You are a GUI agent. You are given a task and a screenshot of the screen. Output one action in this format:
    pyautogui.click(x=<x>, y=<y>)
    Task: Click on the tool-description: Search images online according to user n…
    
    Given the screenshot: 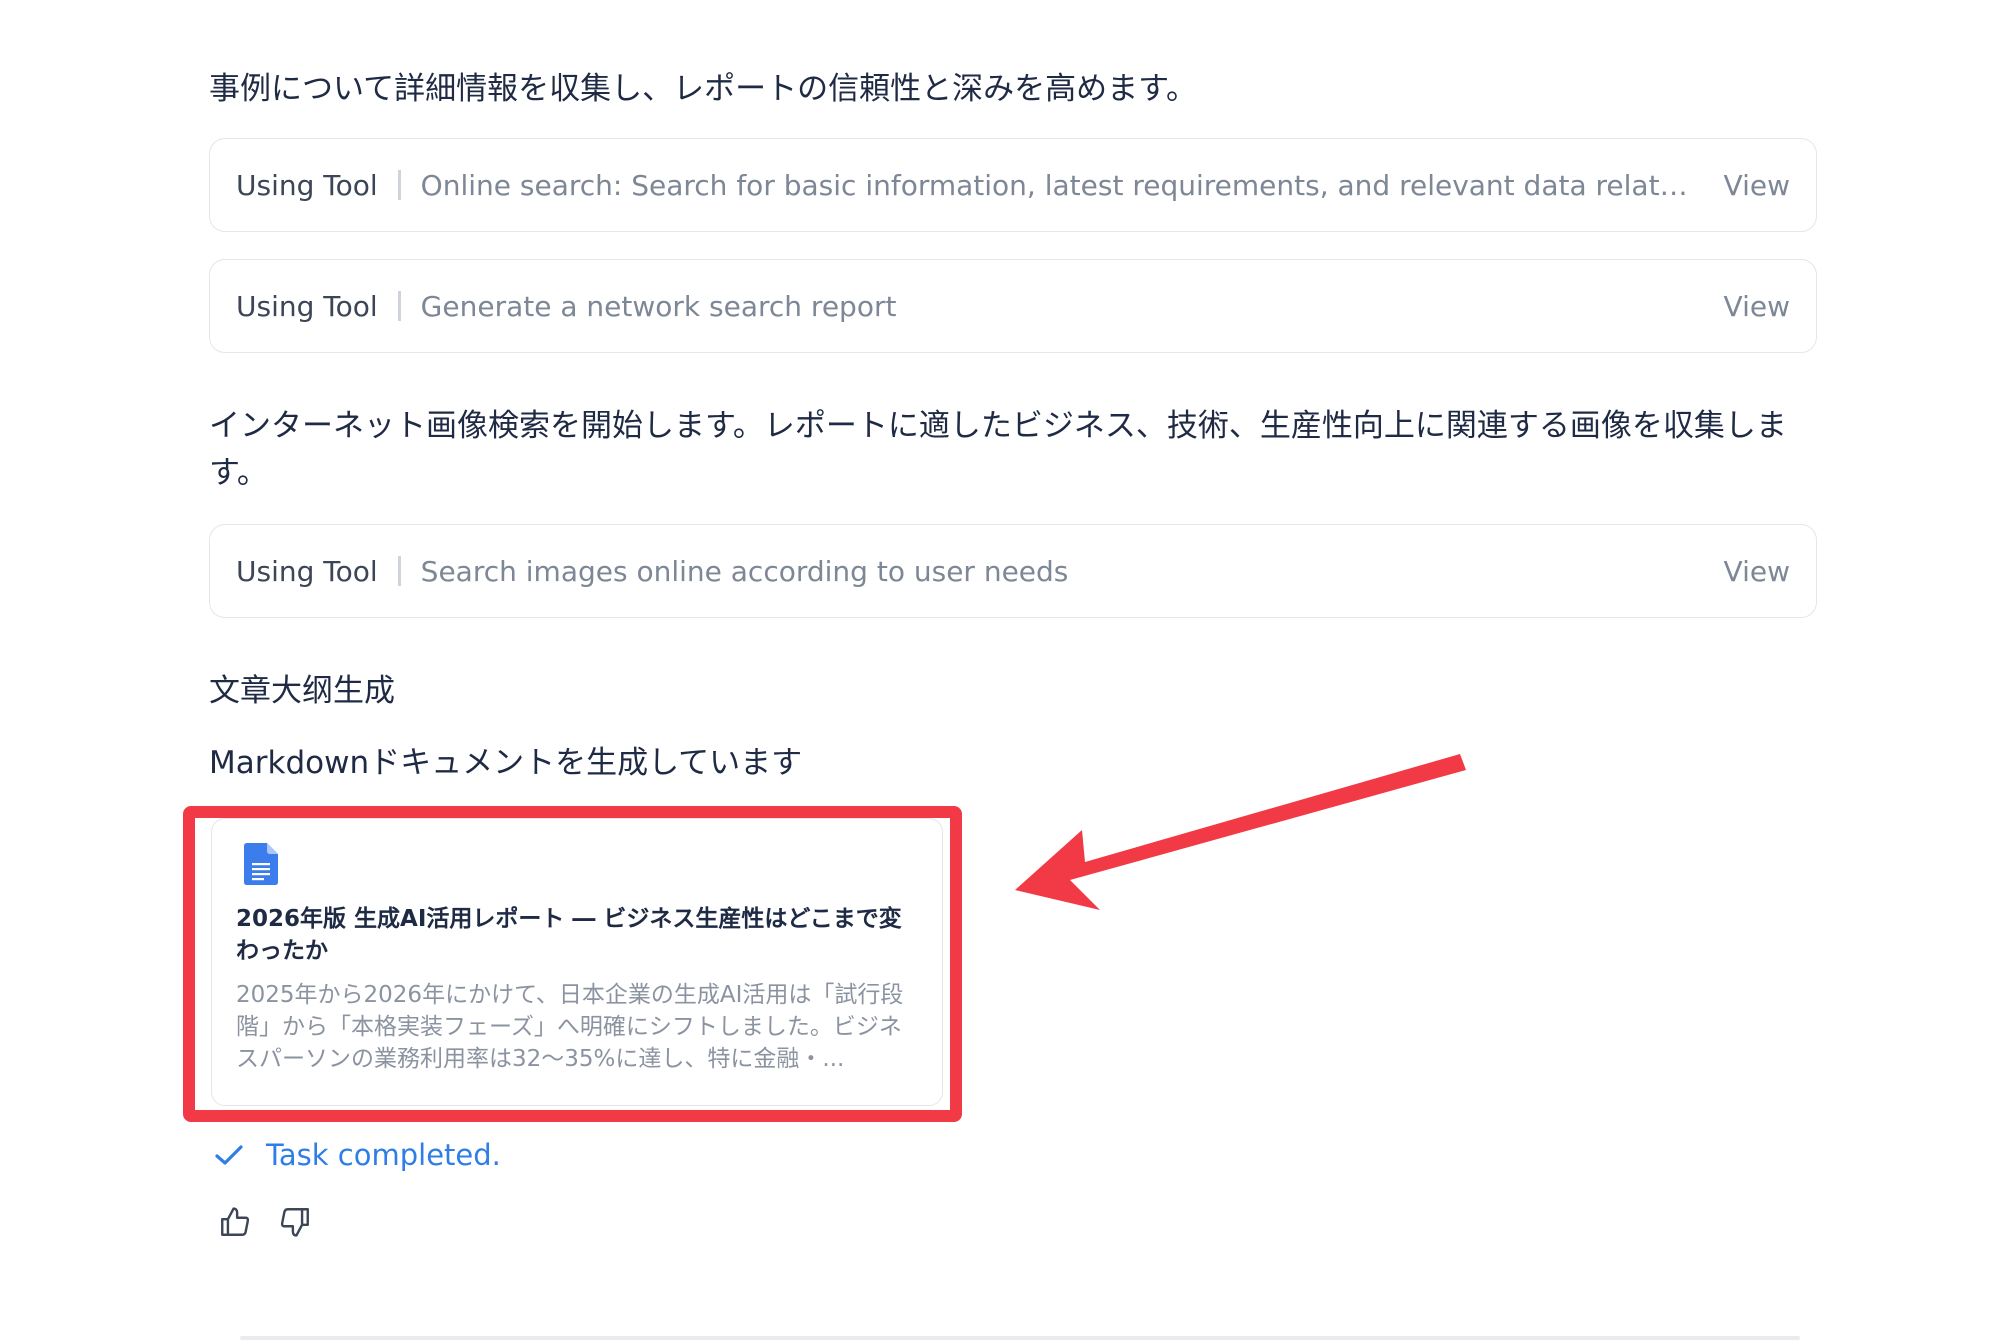 What is the action you would take?
    pyautogui.click(x=744, y=571)
    